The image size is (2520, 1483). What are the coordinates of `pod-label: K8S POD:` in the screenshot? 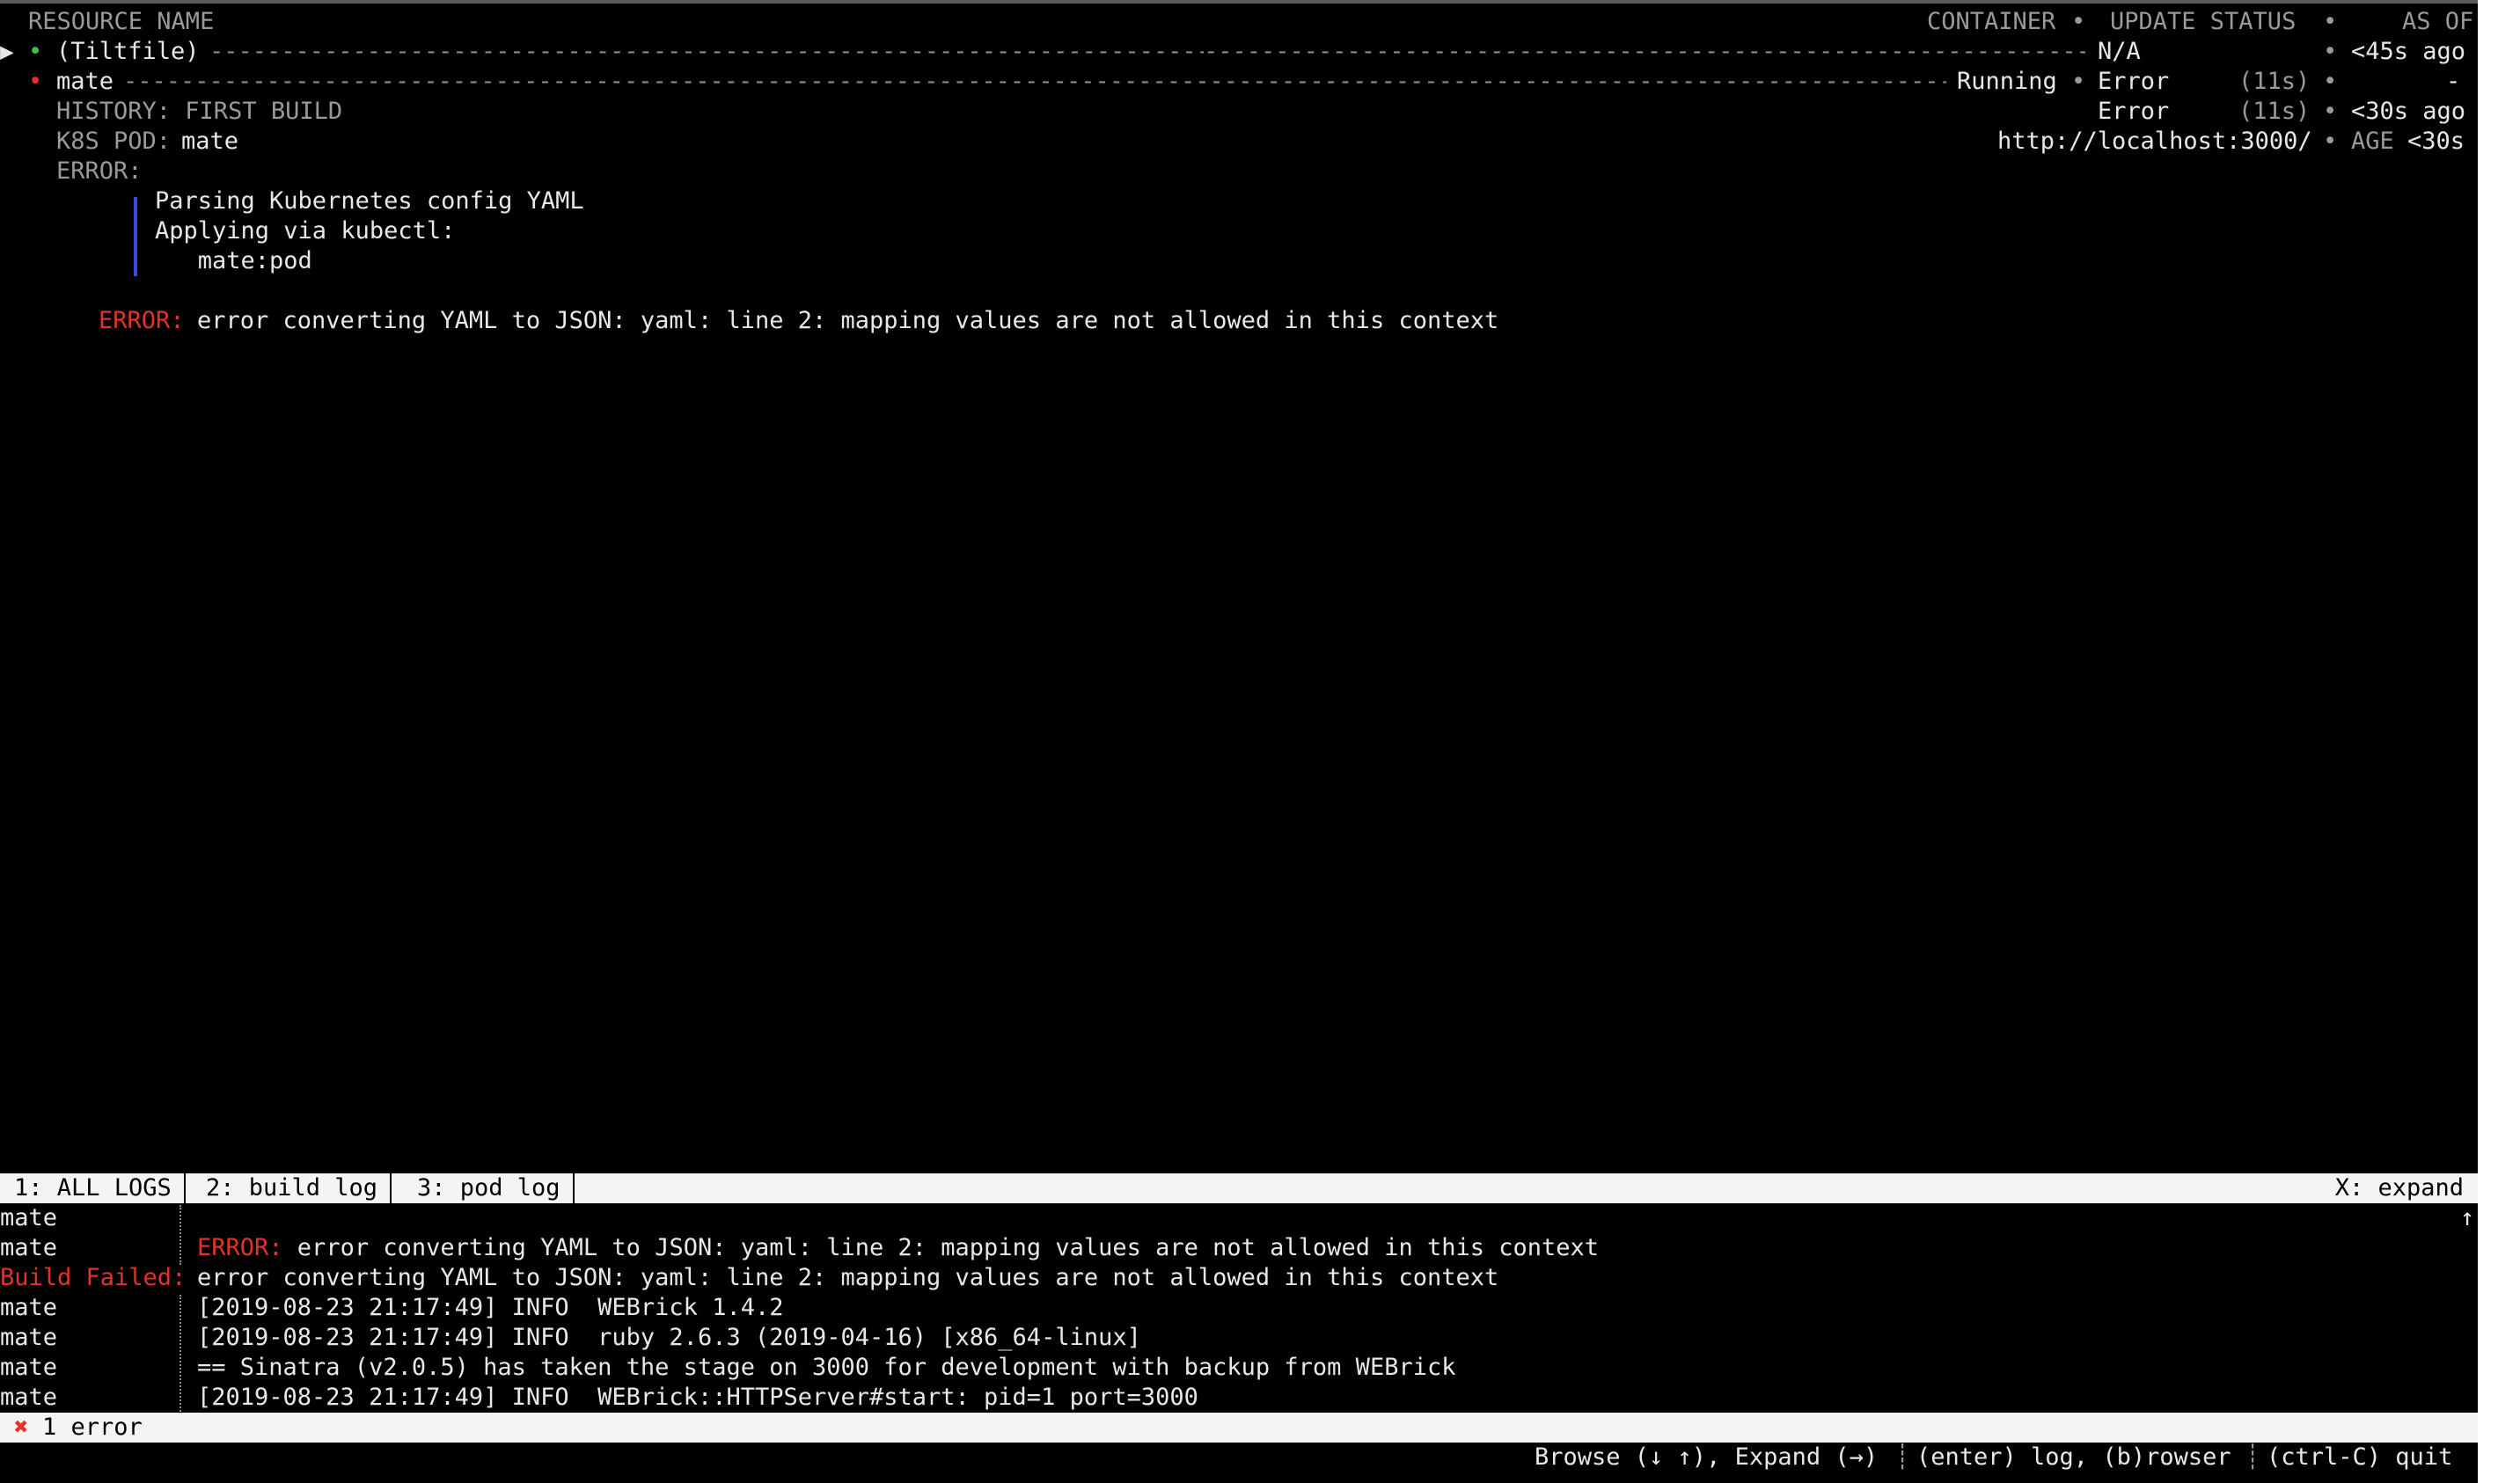 It's located at (114, 141).